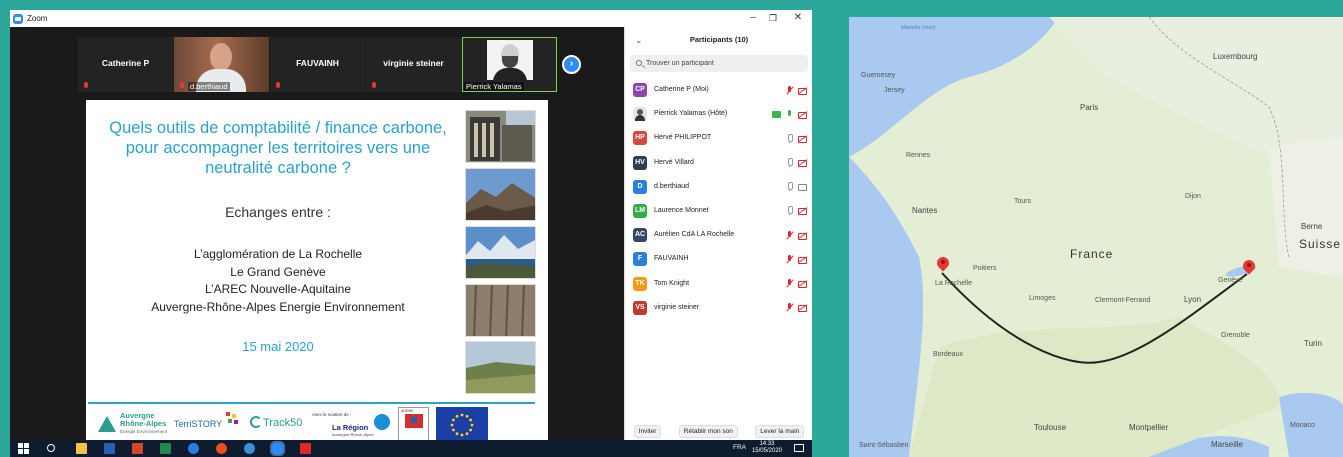 This screenshot has height=457, width=1343. I want to click on video-thumbnail: Catherine P, so click(125, 64).